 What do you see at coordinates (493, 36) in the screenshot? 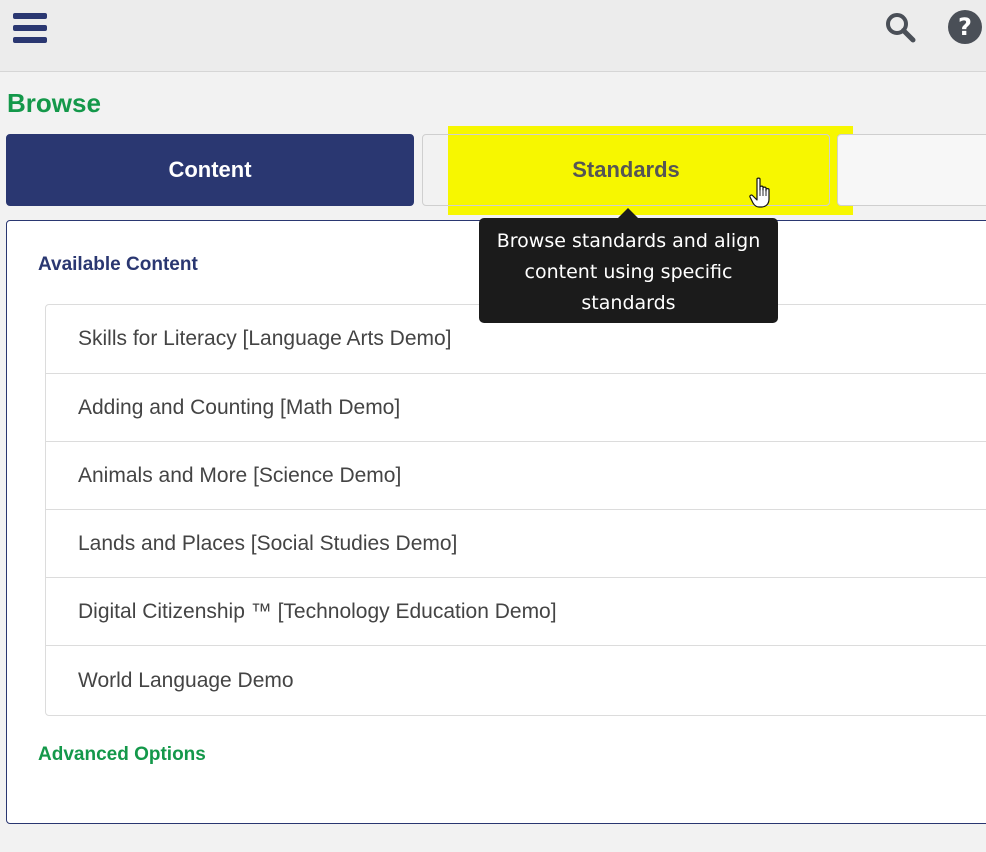
I see `top-bar: ?` at bounding box center [493, 36].